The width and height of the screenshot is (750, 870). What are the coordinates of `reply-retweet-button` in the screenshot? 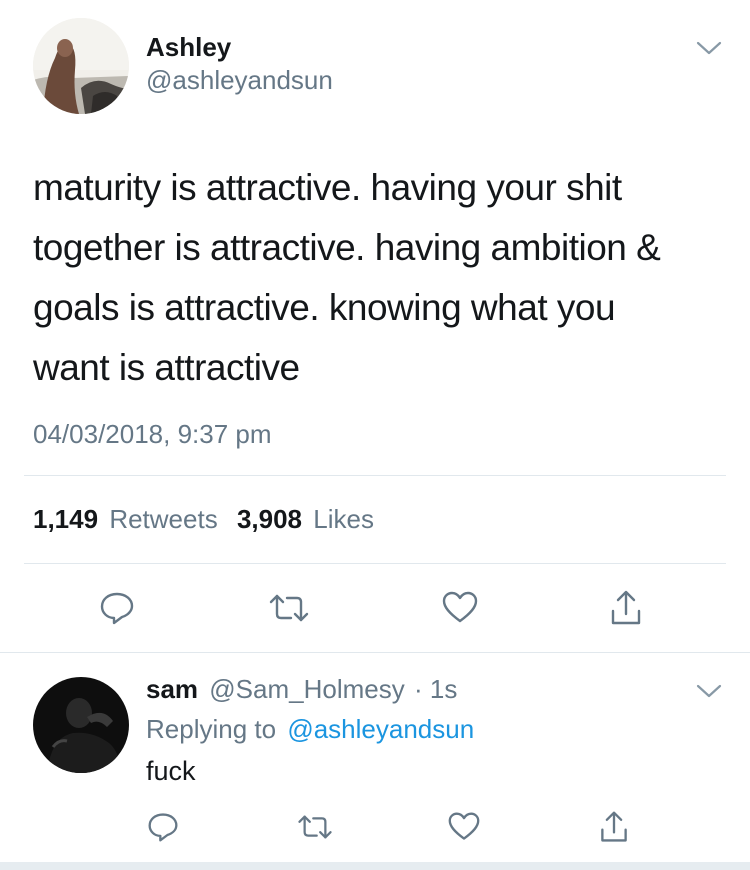 It's located at (315, 827).